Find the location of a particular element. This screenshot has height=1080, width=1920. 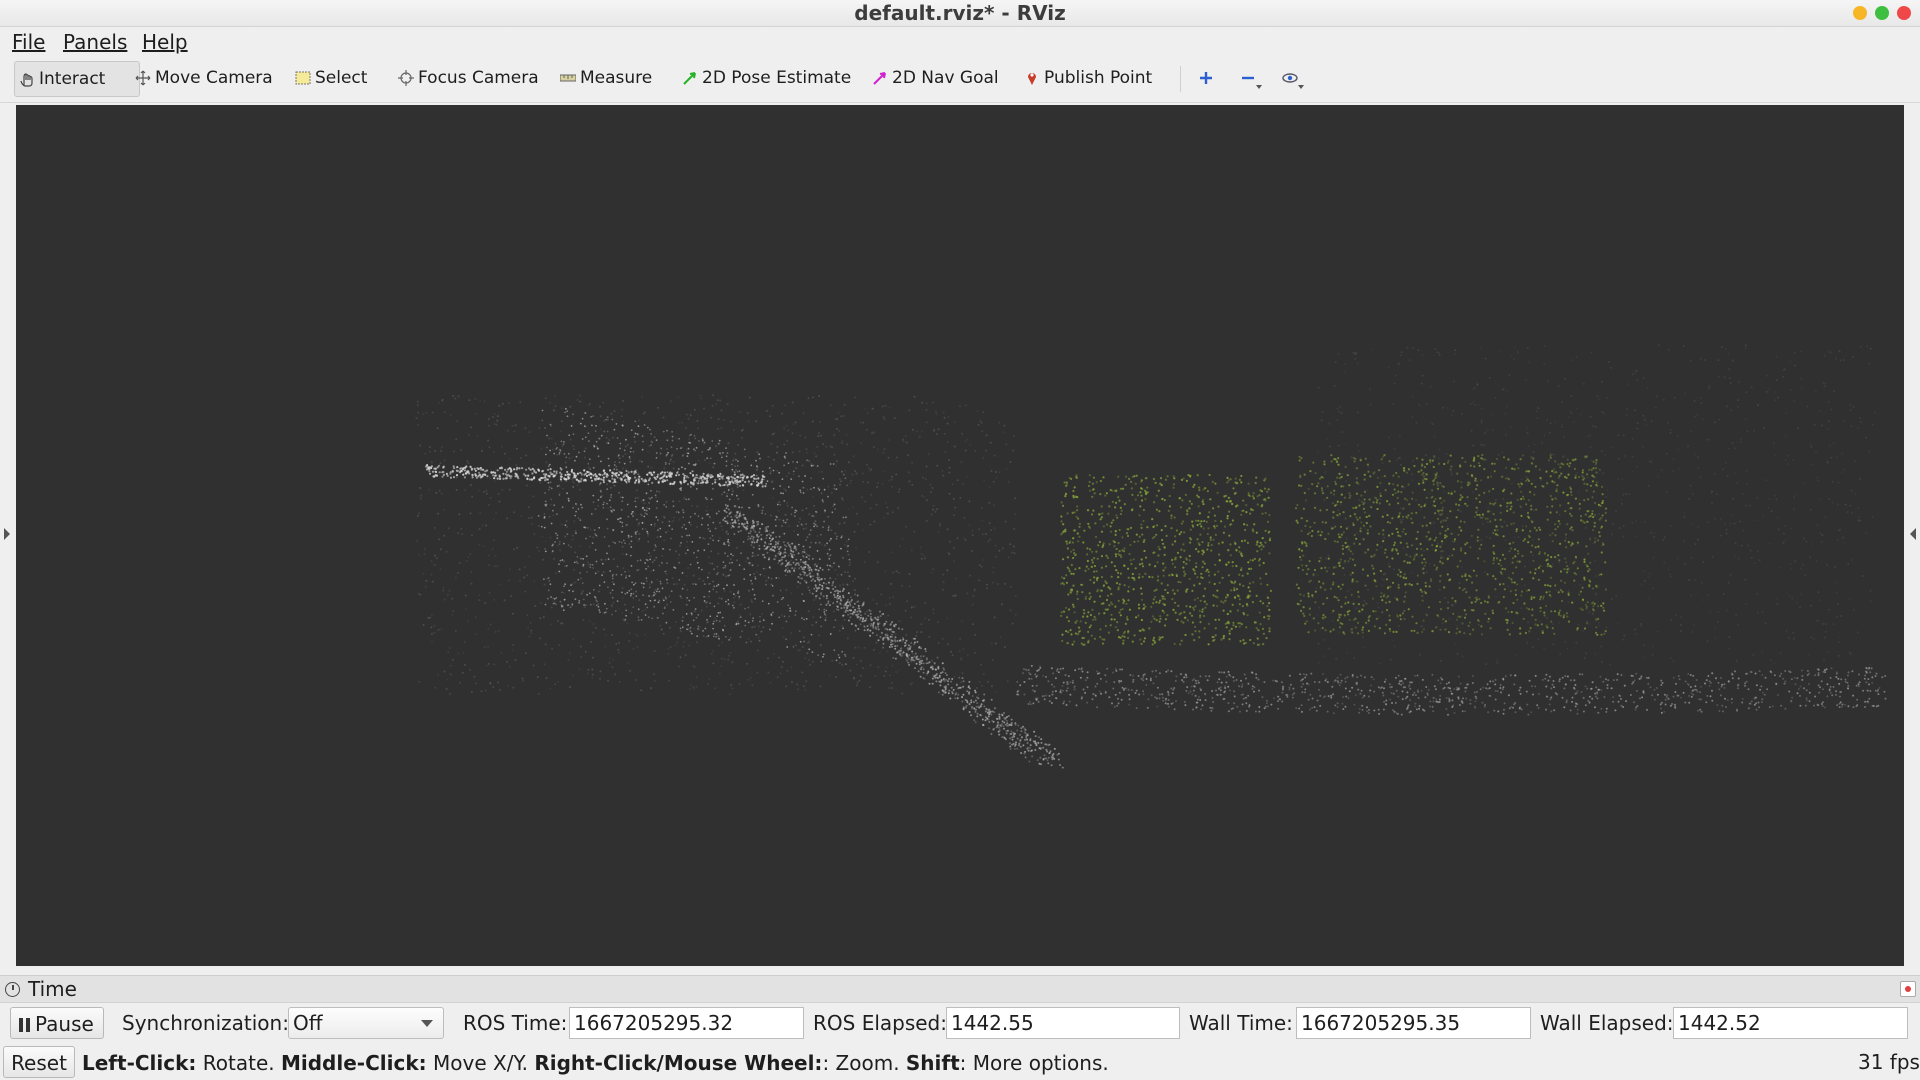

pause-button: Pause is located at coordinates (57, 1023).